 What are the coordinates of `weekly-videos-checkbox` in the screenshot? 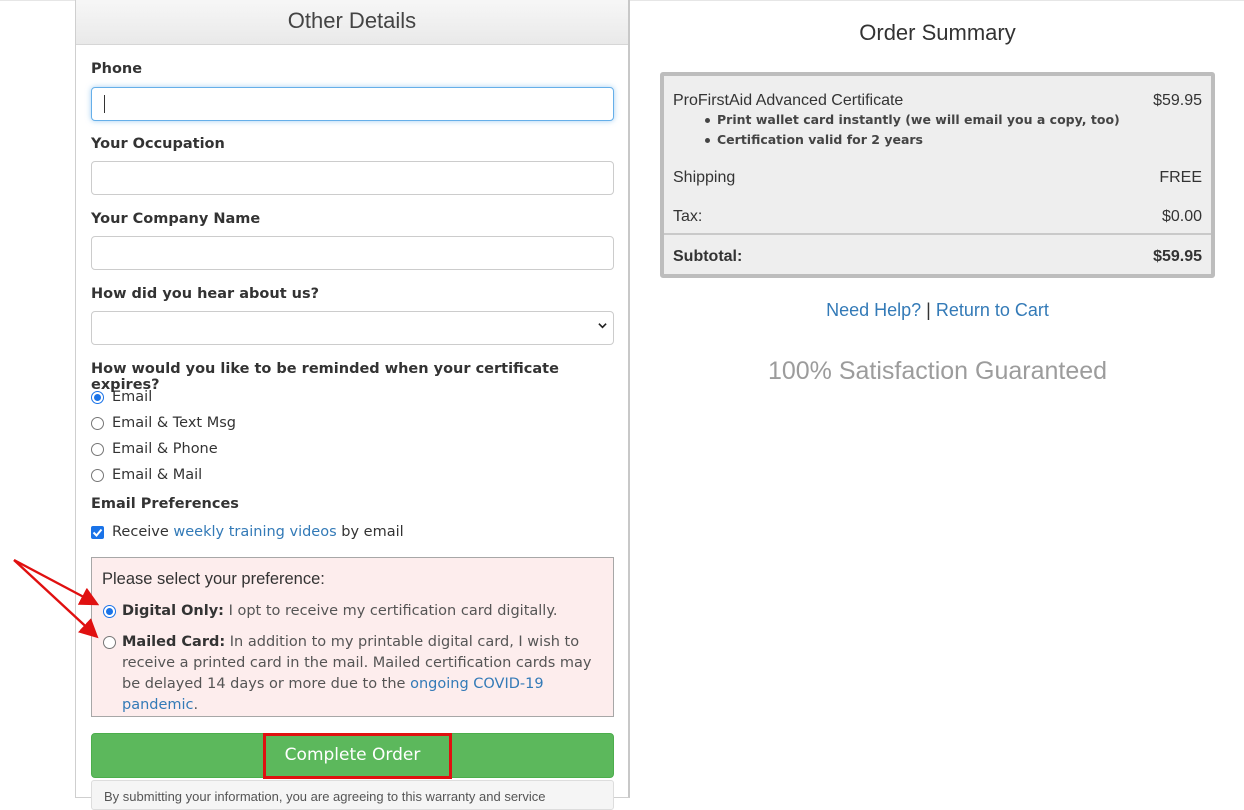 It's located at (97, 532).